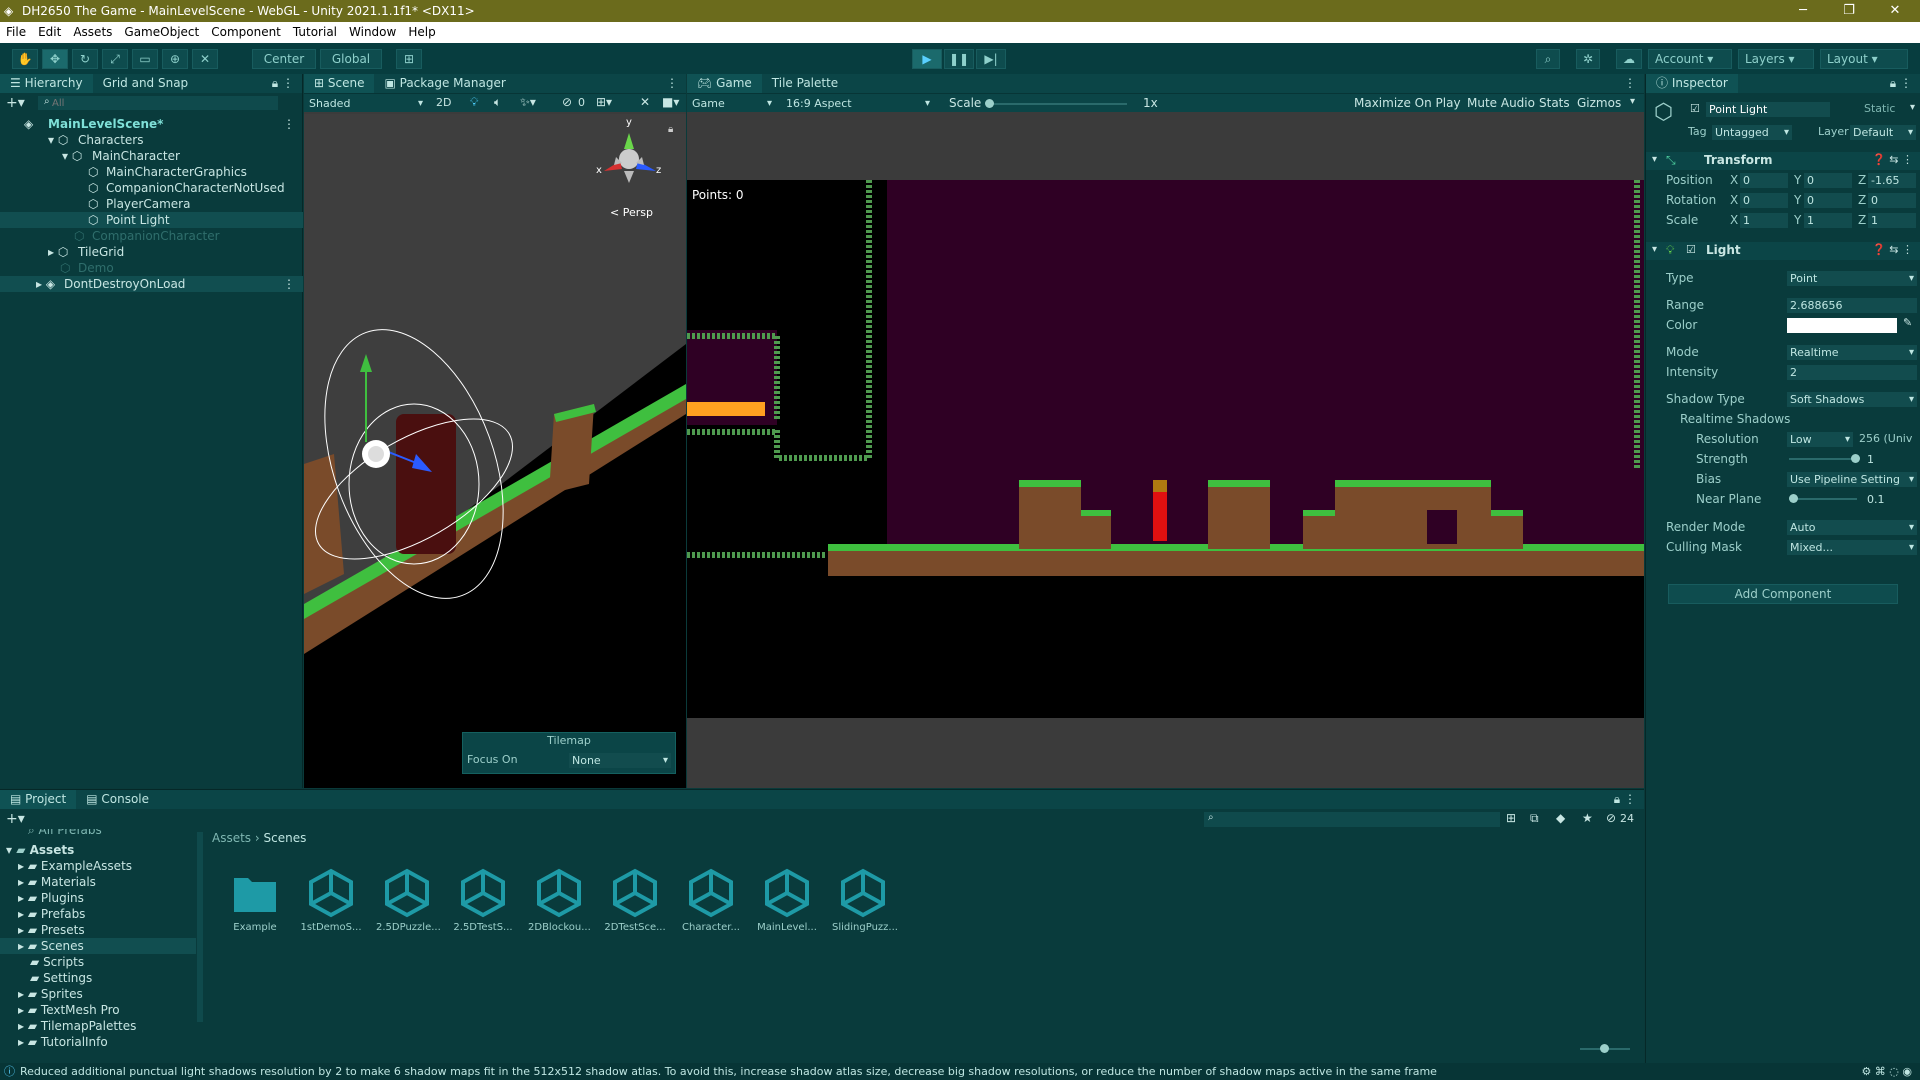 This screenshot has height=1080, width=1920. Describe the element at coordinates (1783, 594) in the screenshot. I see `add-component-button: Add Component` at that location.